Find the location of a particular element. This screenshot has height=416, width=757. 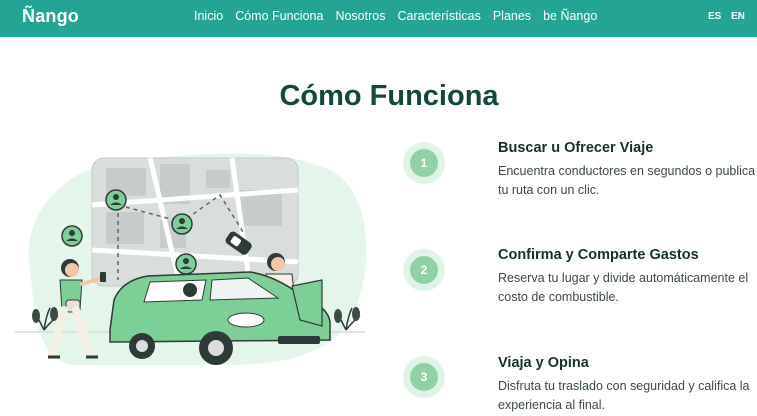

step-title-2: Confirma y Comparte Gastos is located at coordinates (598, 255).